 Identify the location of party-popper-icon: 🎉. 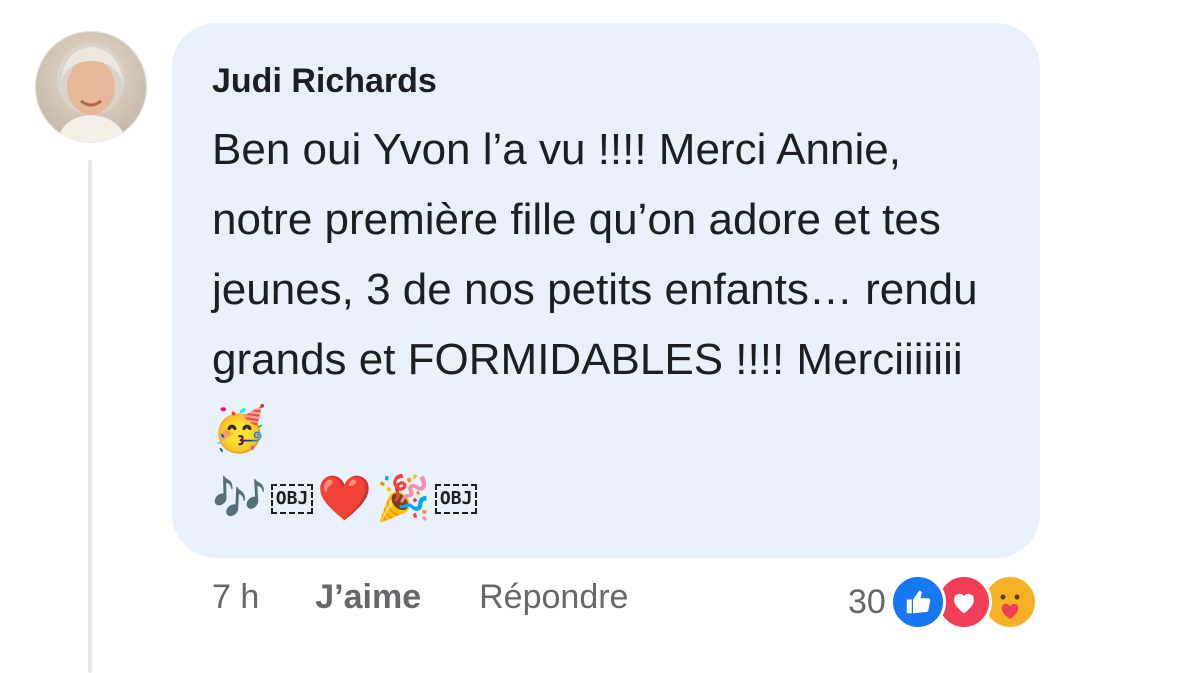
(403, 498).